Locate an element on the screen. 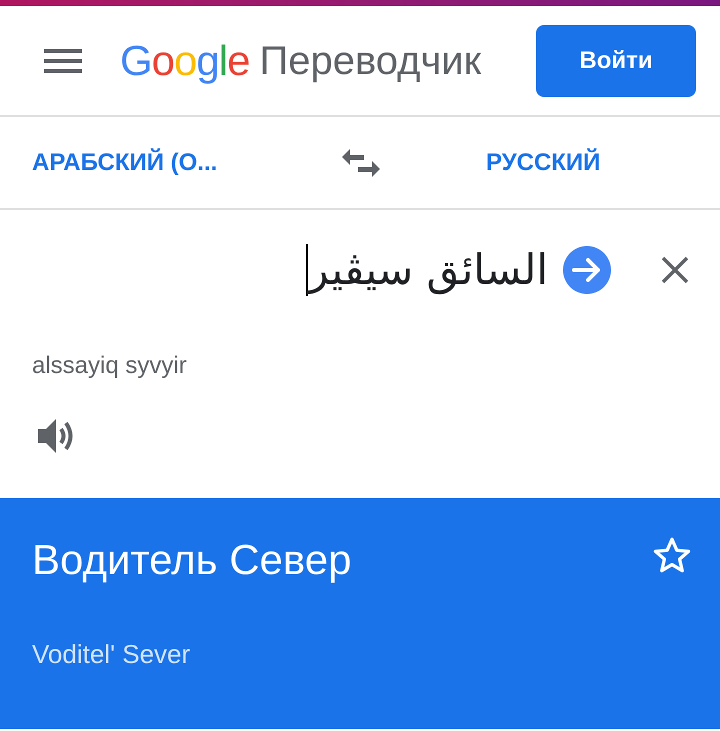 This screenshot has width=720, height=731. swap-icon is located at coordinates (361, 162).